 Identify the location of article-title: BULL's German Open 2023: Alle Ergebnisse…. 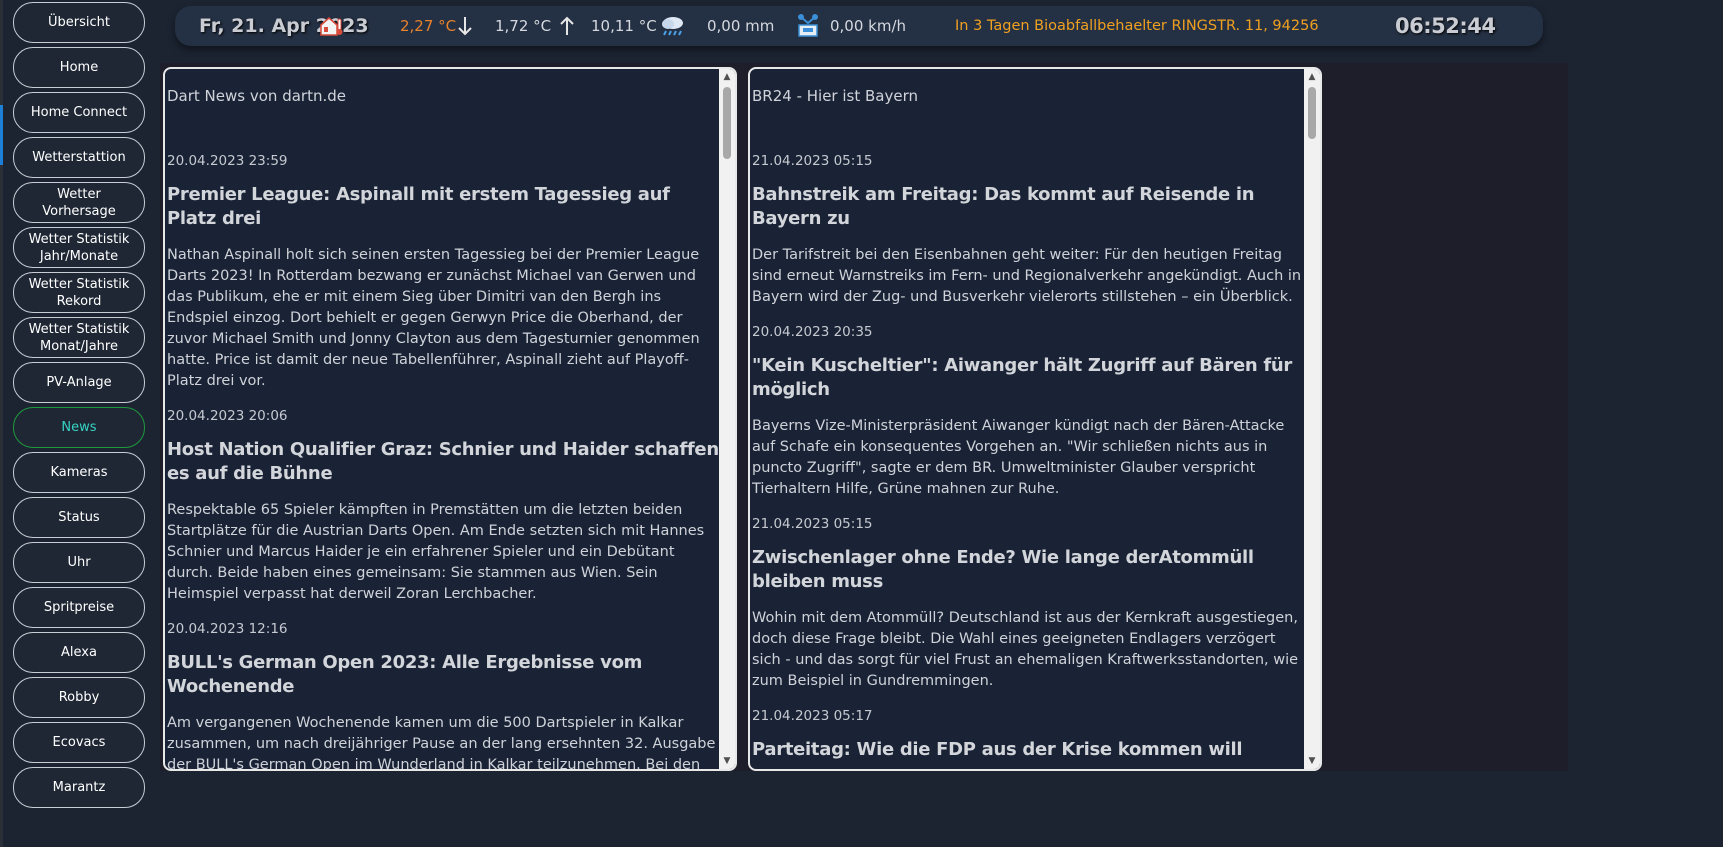
(443, 675).